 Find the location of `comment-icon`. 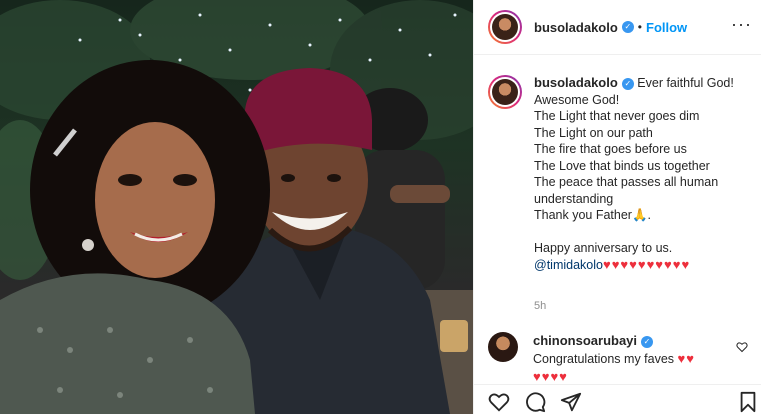

comment-icon is located at coordinates (535, 402).